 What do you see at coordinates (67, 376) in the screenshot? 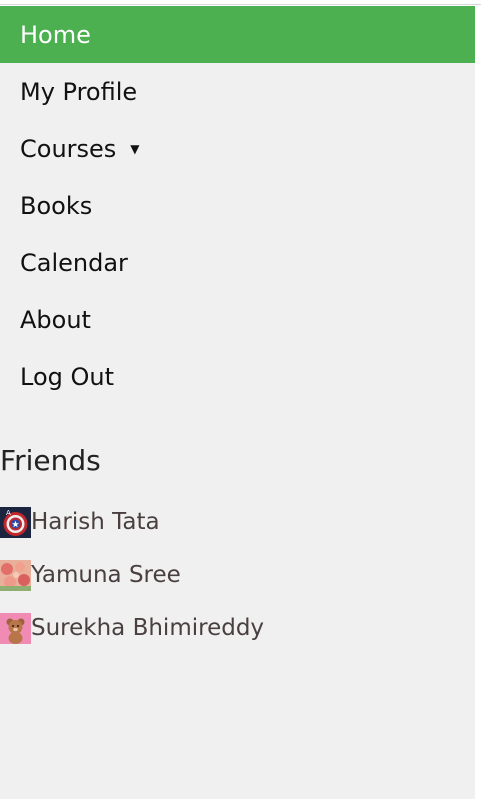
I see `nav-item-label: Log Out` at bounding box center [67, 376].